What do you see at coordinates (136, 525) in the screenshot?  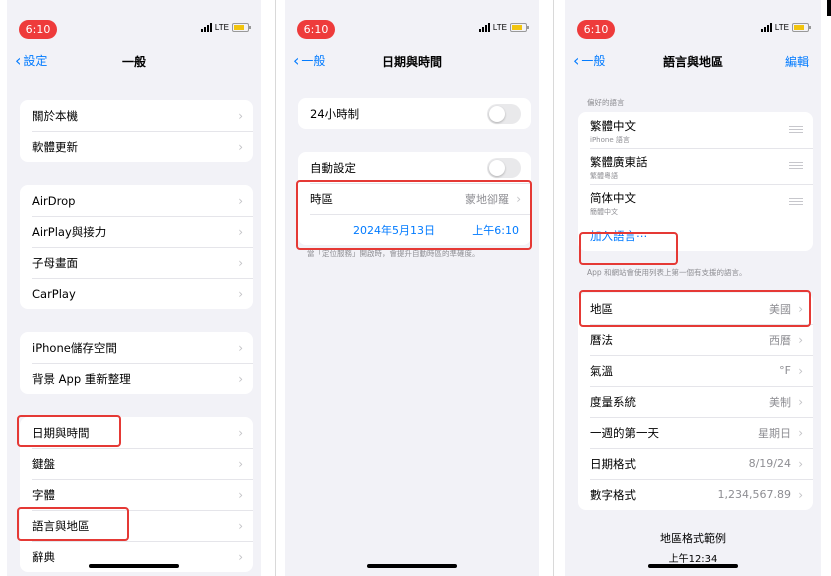 I see `settings-row-language-region: 語言與地區 ›` at bounding box center [136, 525].